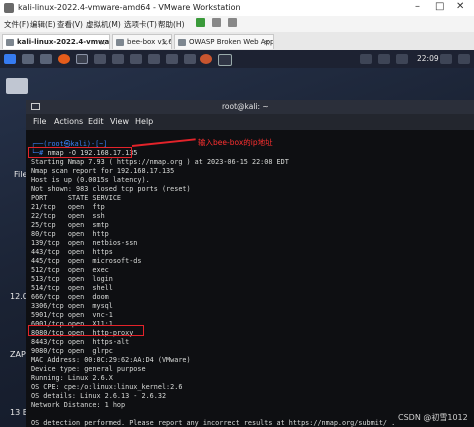 The height and width of the screenshot is (427, 474). I want to click on output-line: 9080/tcp open glrpc, so click(72, 351).